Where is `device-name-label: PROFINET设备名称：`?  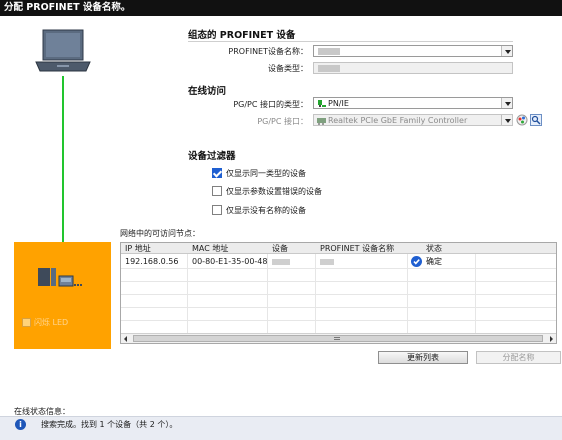 device-name-label: PROFINET设备名称： is located at coordinates (268, 51).